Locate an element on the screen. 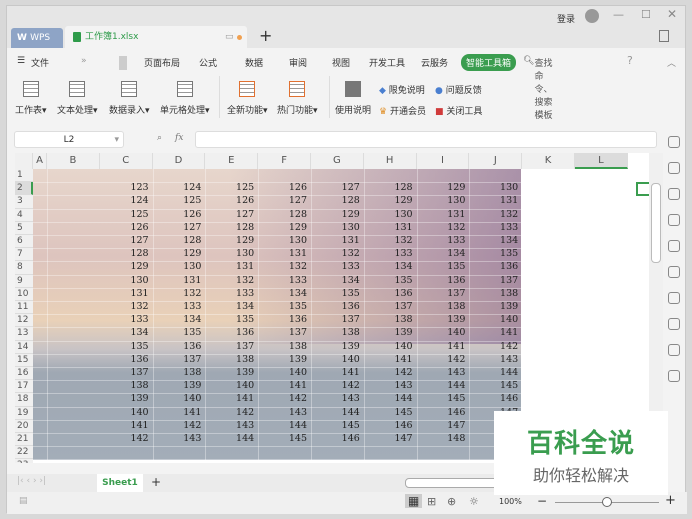 This screenshot has width=692, height=519. menu-formula: 公式 is located at coordinates (208, 62).